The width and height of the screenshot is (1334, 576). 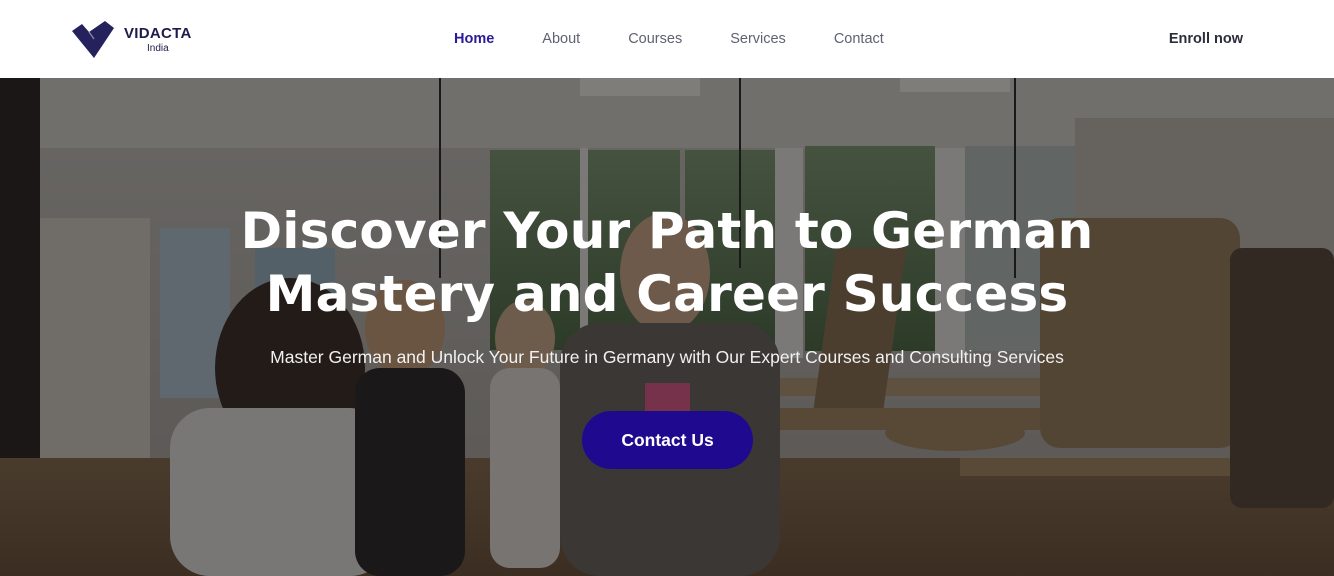 What do you see at coordinates (655, 39) in the screenshot?
I see `nav-courses: Courses` at bounding box center [655, 39].